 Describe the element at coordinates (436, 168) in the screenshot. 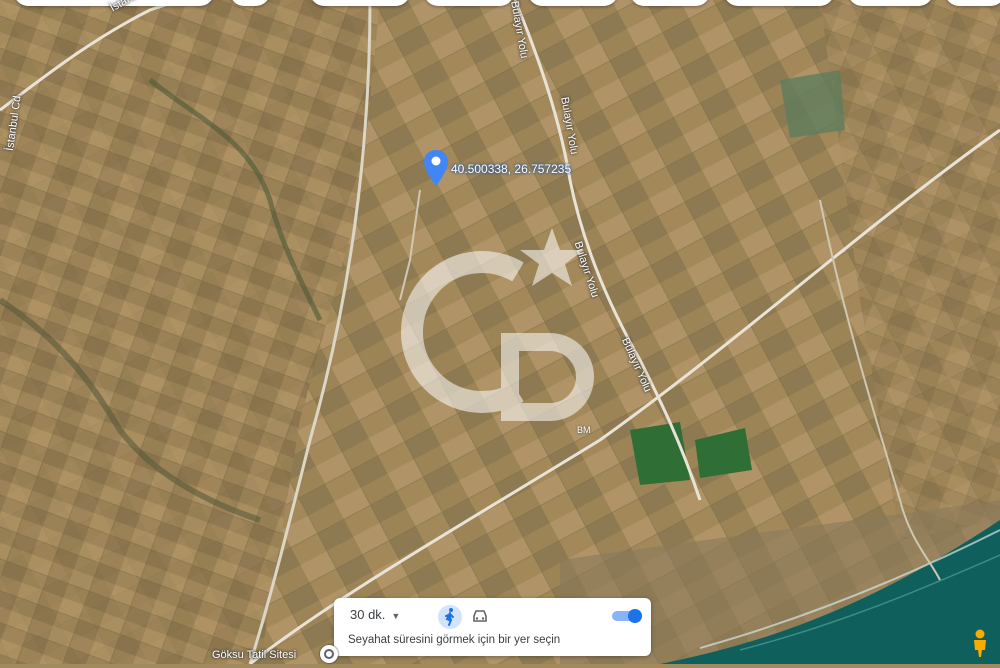

I see `location-pin-icon` at that location.